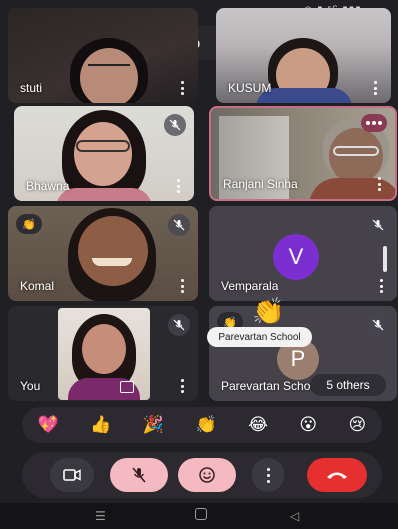 This screenshot has width=398, height=529. What do you see at coordinates (303, 55) in the screenshot?
I see `participant-tile: KUSUM` at bounding box center [303, 55].